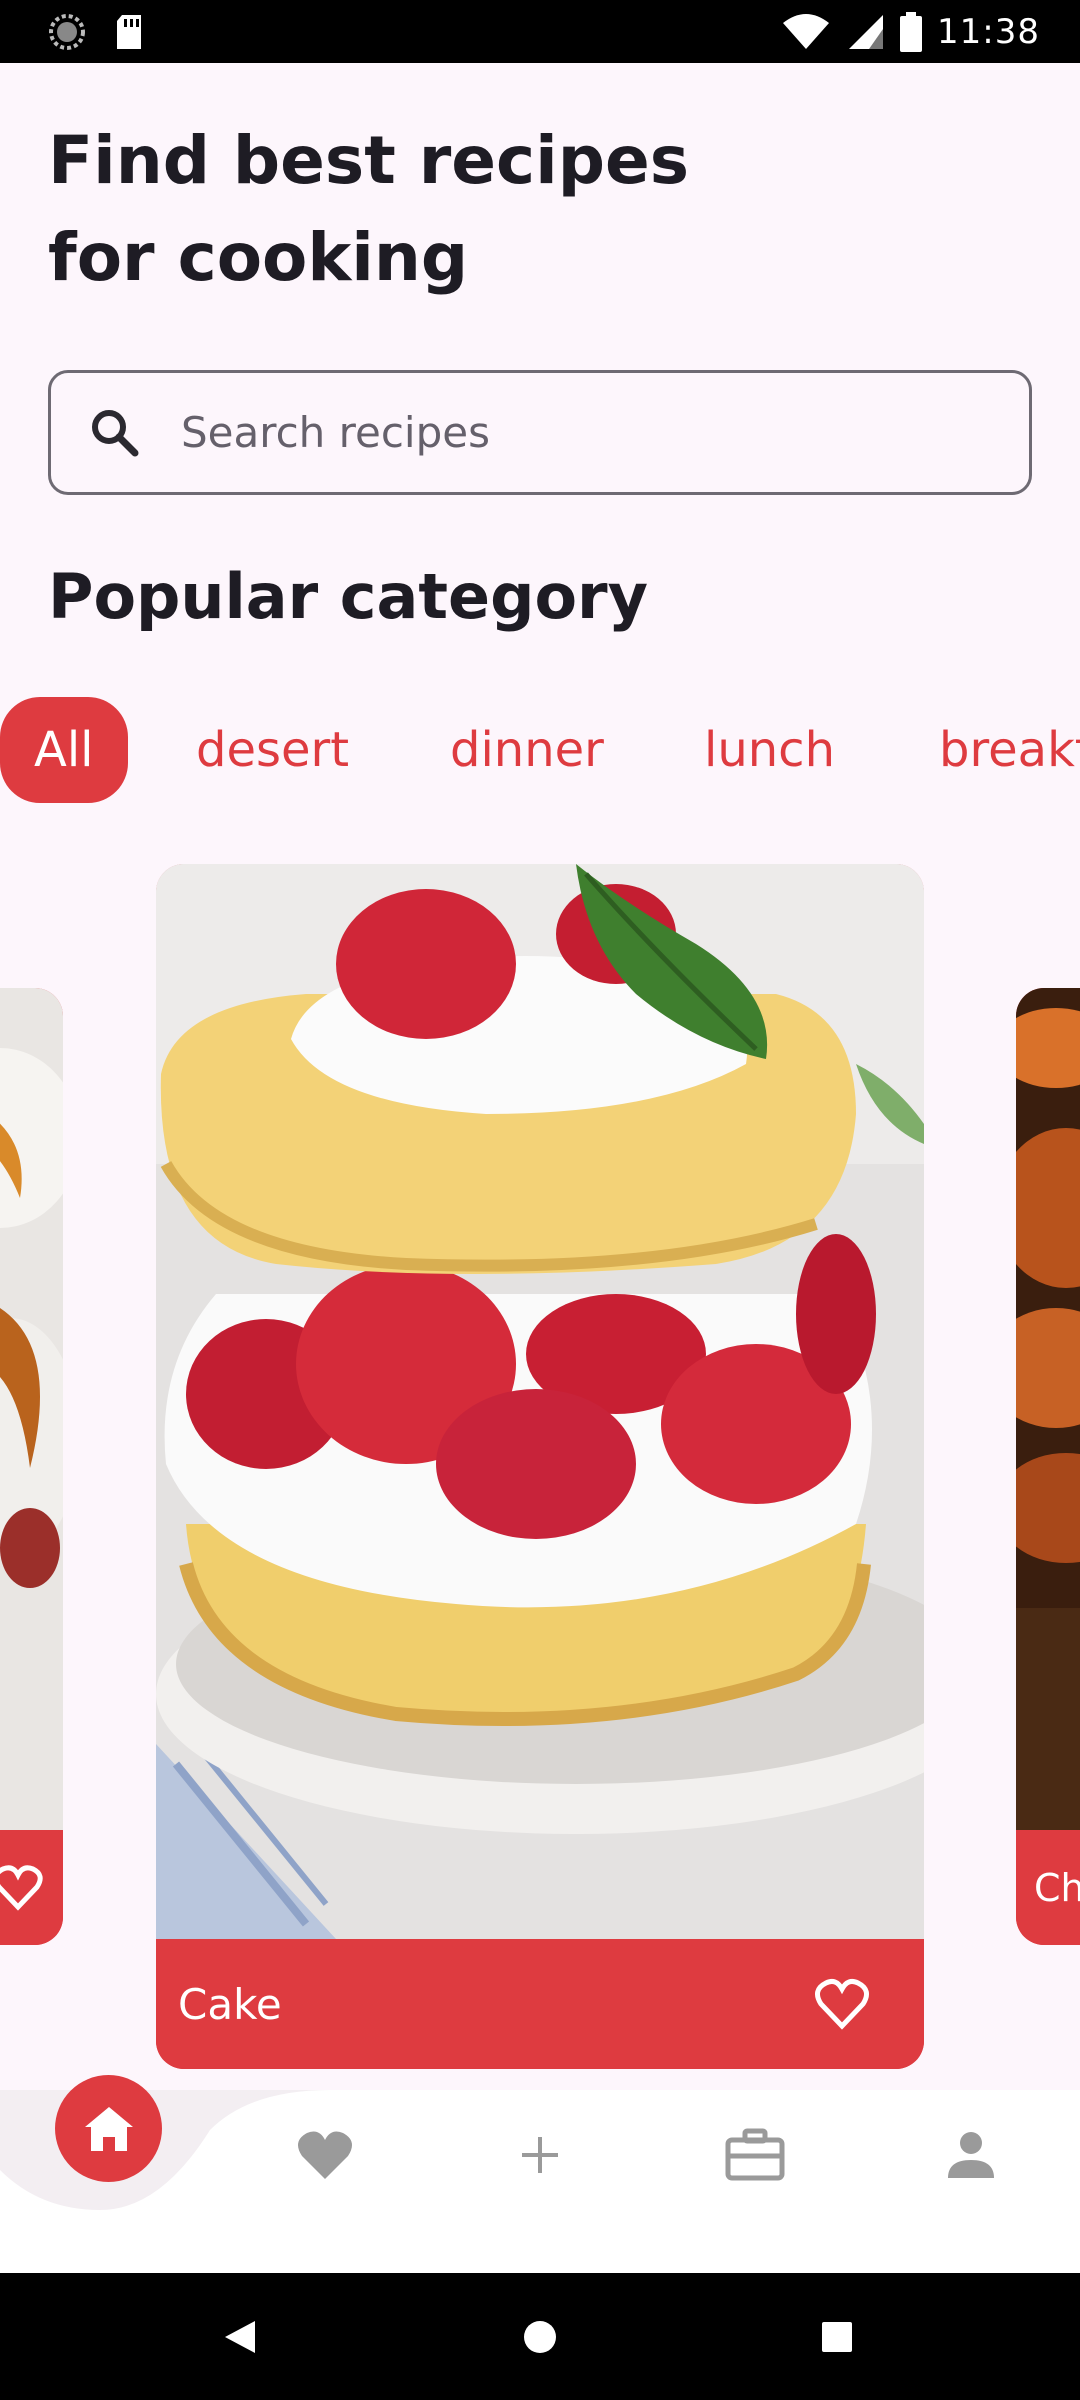  I want to click on search-box, so click(540, 432).